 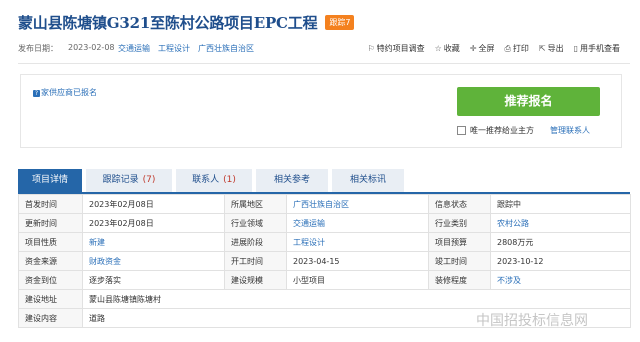 What do you see at coordinates (324, 63) in the screenshot?
I see `header-divider` at bounding box center [324, 63].